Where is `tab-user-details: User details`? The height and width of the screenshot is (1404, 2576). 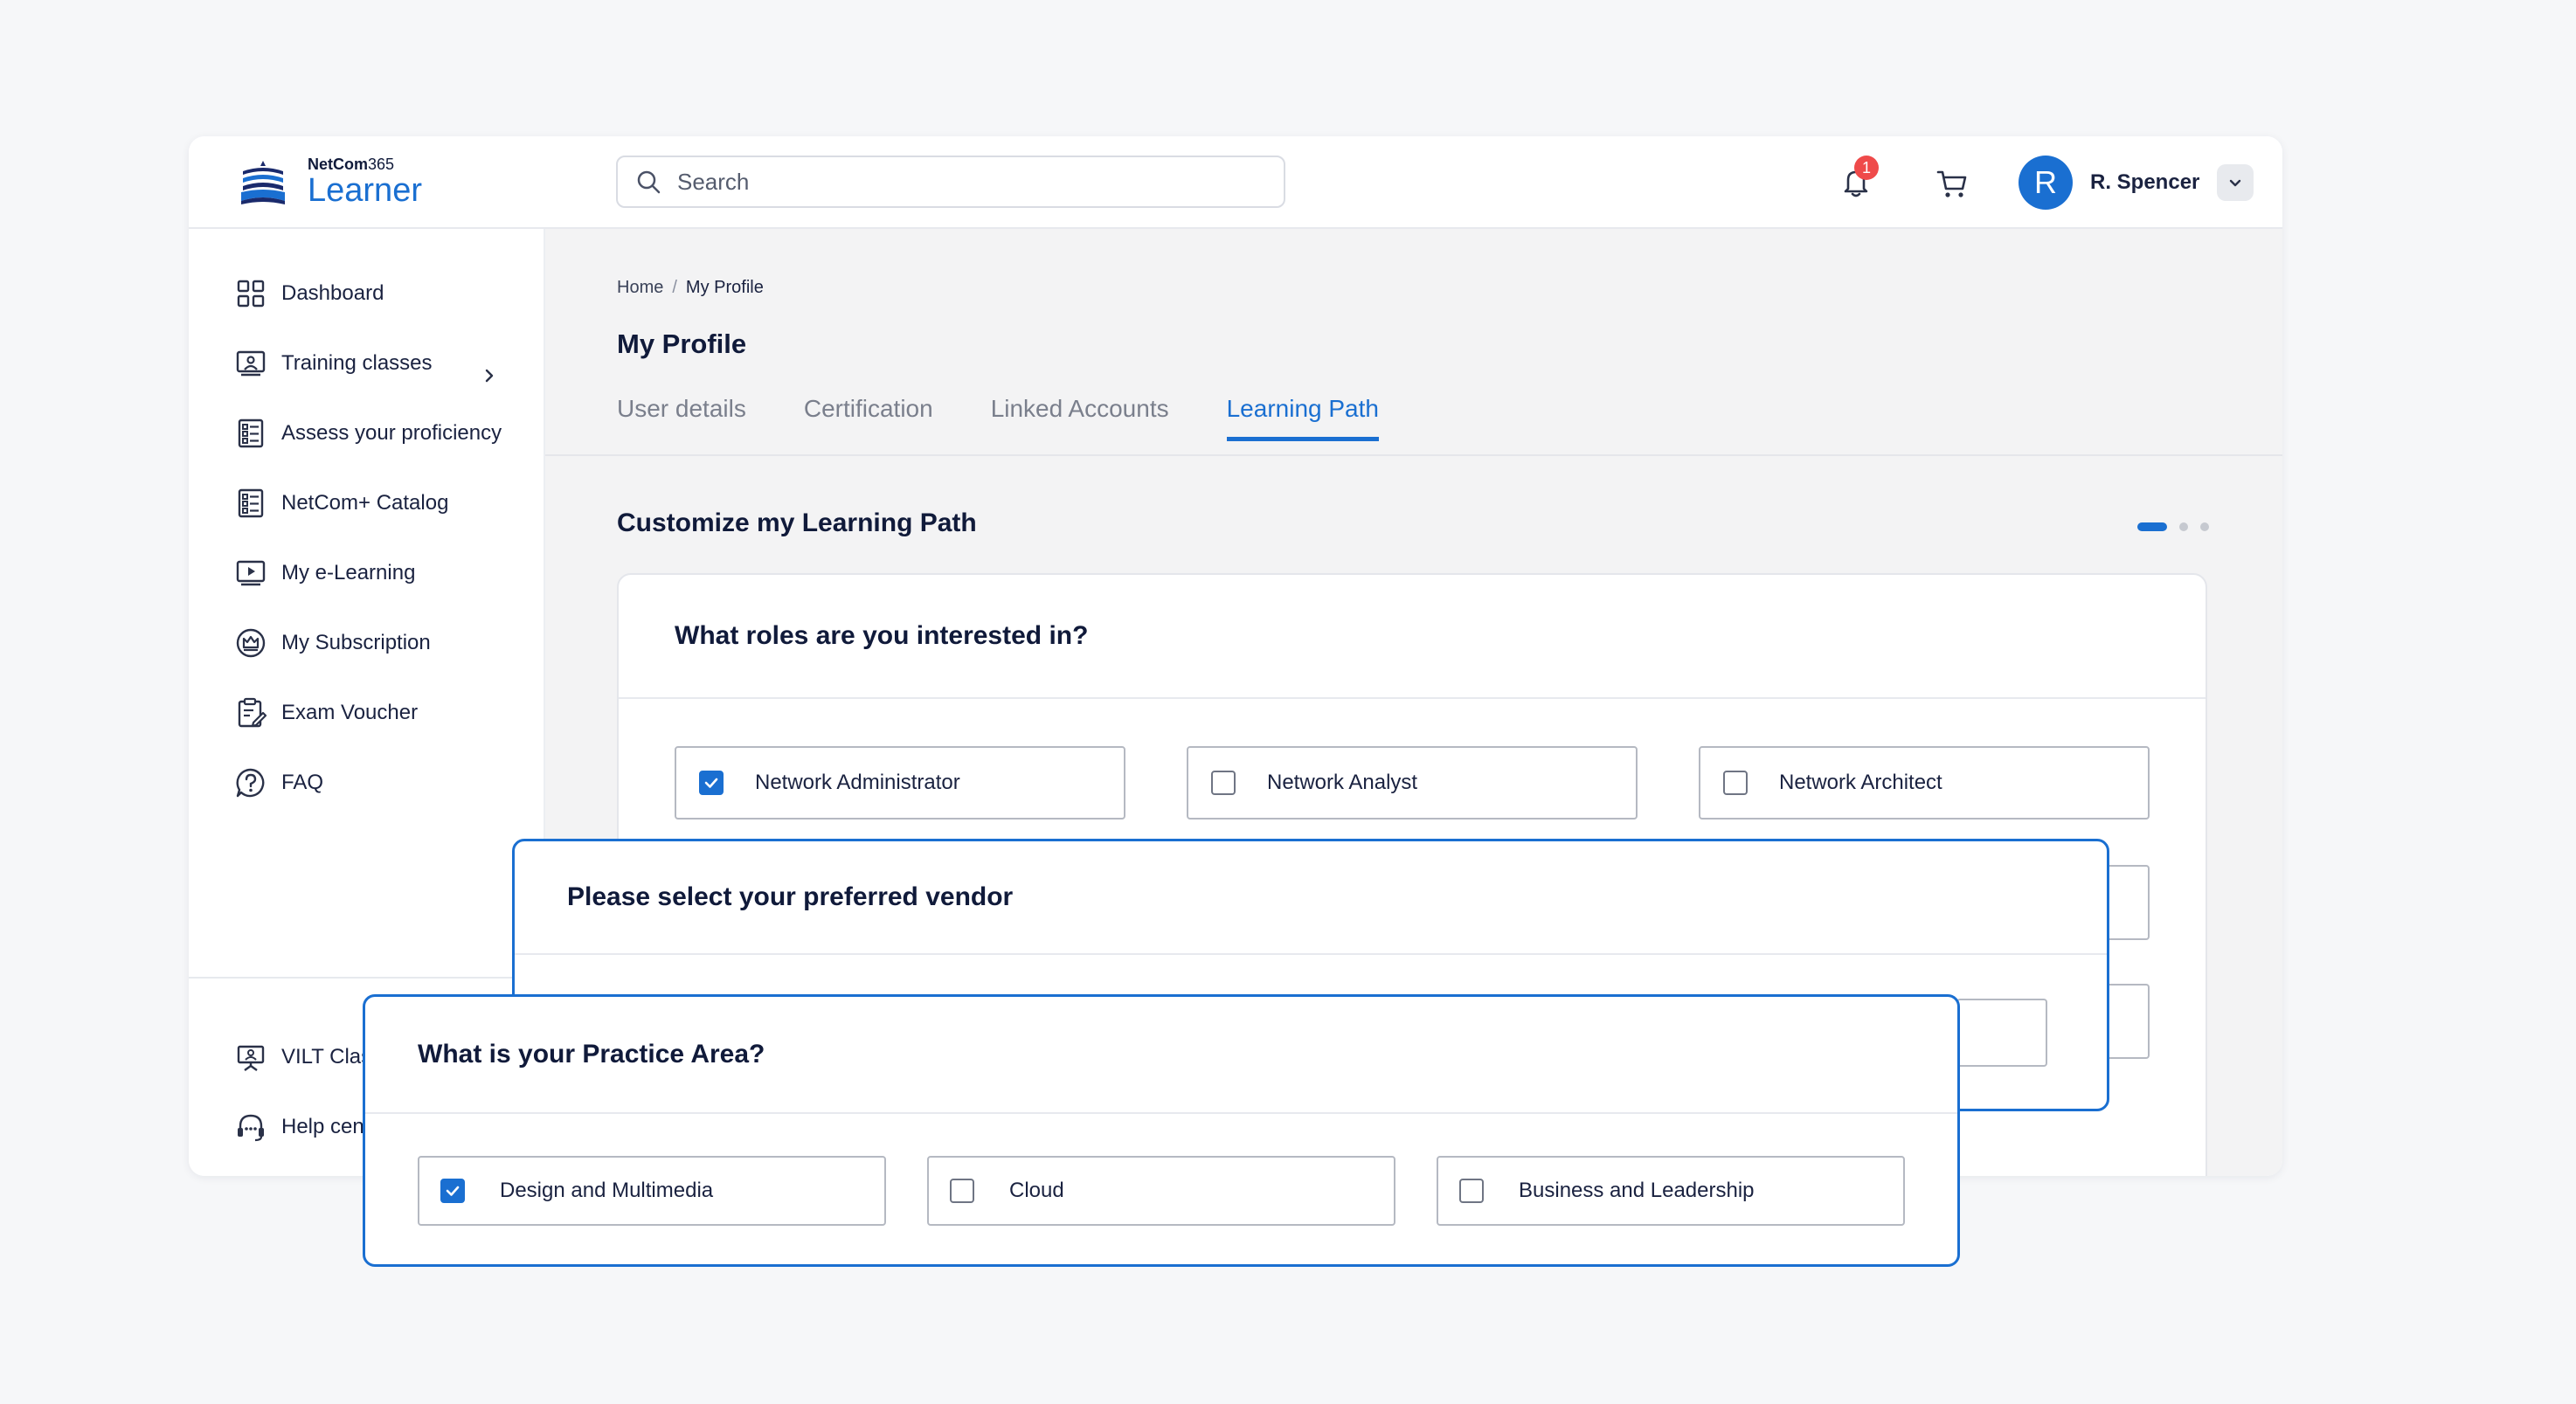 tab-user-details: User details is located at coordinates (681, 418).